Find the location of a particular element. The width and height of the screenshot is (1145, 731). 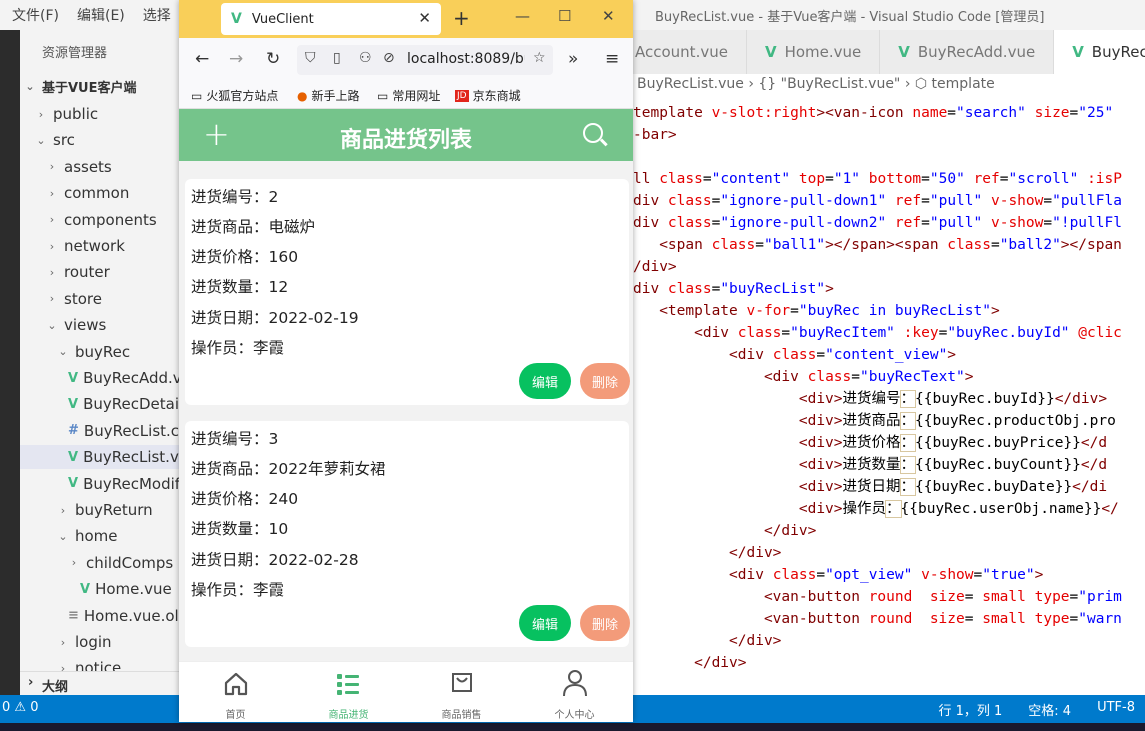

new-tab-button: + is located at coordinates (461, 18).